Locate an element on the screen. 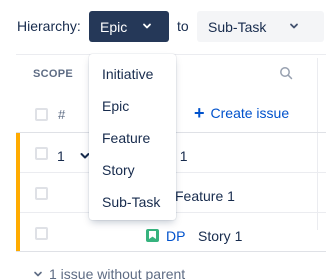 The image size is (326, 280). issue-summary: Story 1 is located at coordinates (220, 236).